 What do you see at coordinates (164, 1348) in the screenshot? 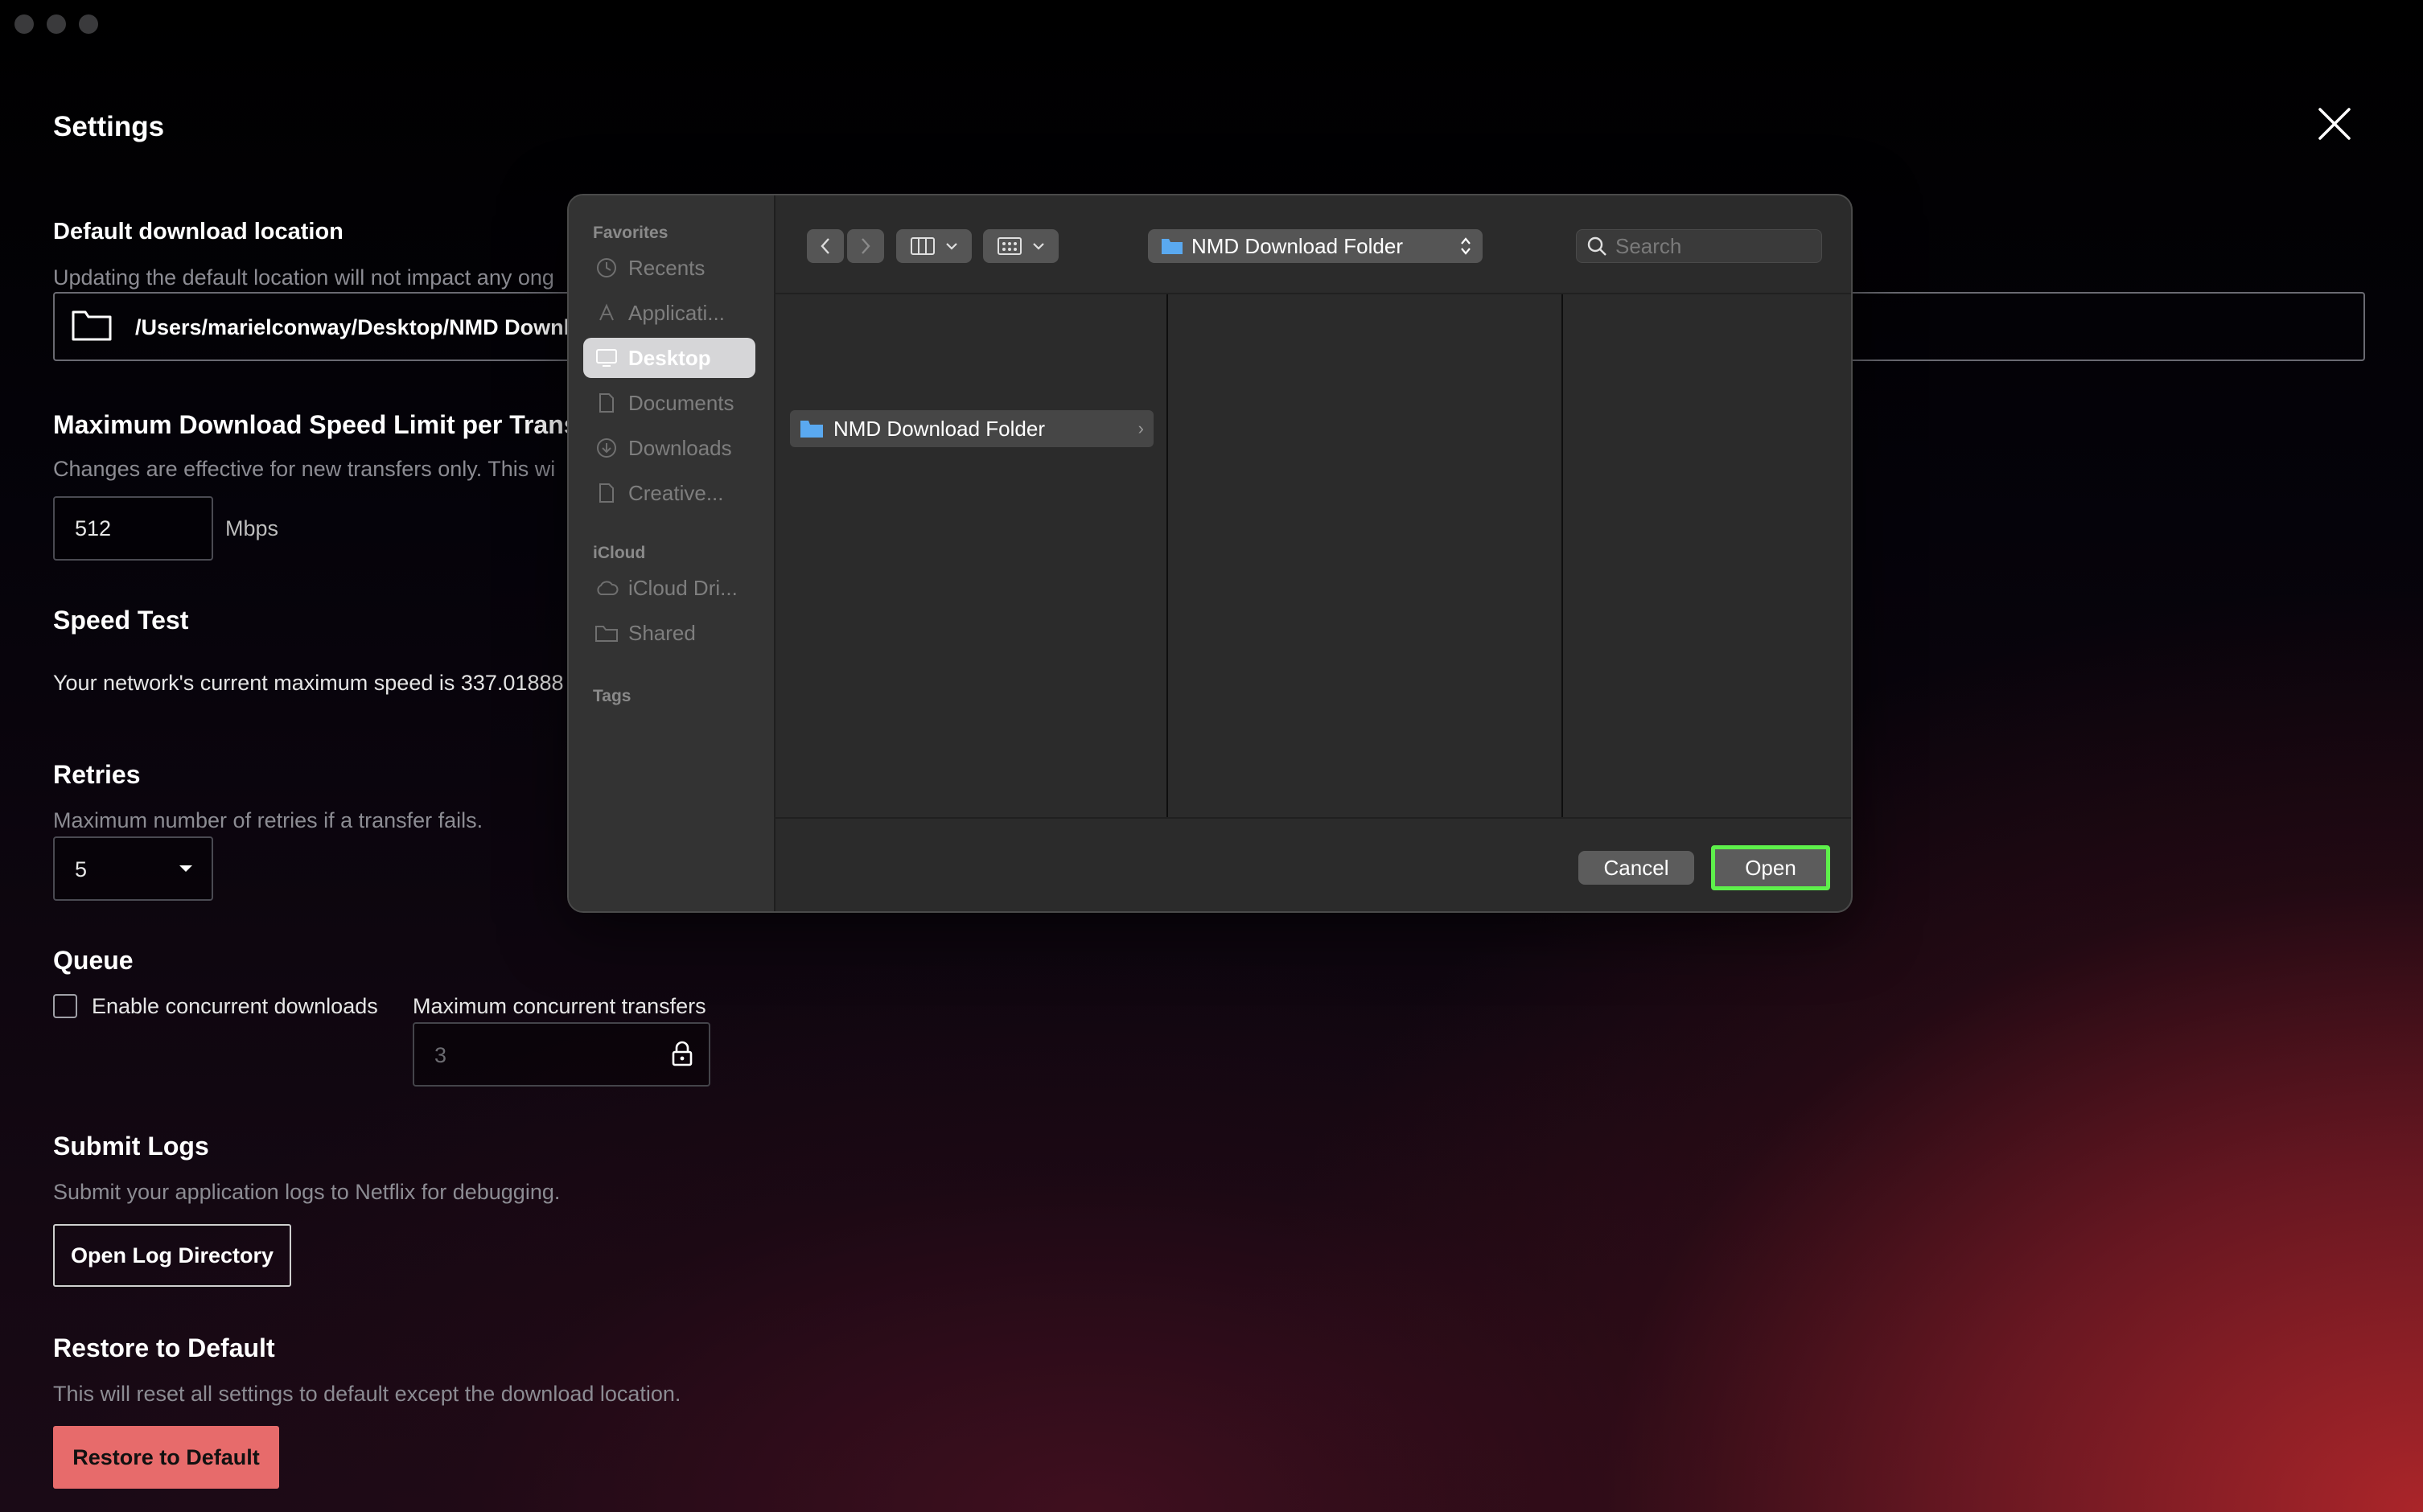
I see `restore-heading: Restore to Default` at bounding box center [164, 1348].